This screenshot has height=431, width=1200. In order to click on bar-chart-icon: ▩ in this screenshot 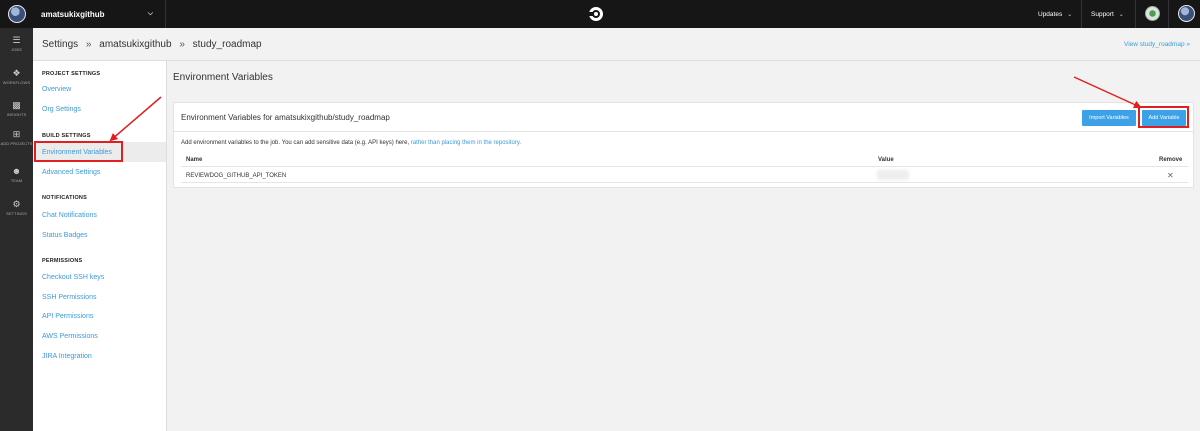, I will do `click(16, 105)`.